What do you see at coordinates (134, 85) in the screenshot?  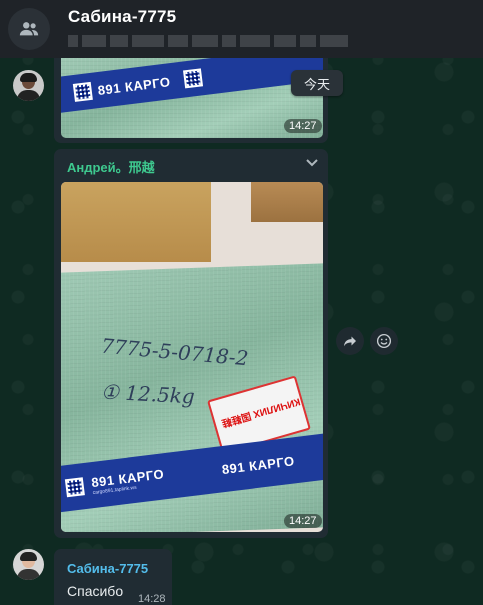 I see `tape-brand: 891 КАРГО` at bounding box center [134, 85].